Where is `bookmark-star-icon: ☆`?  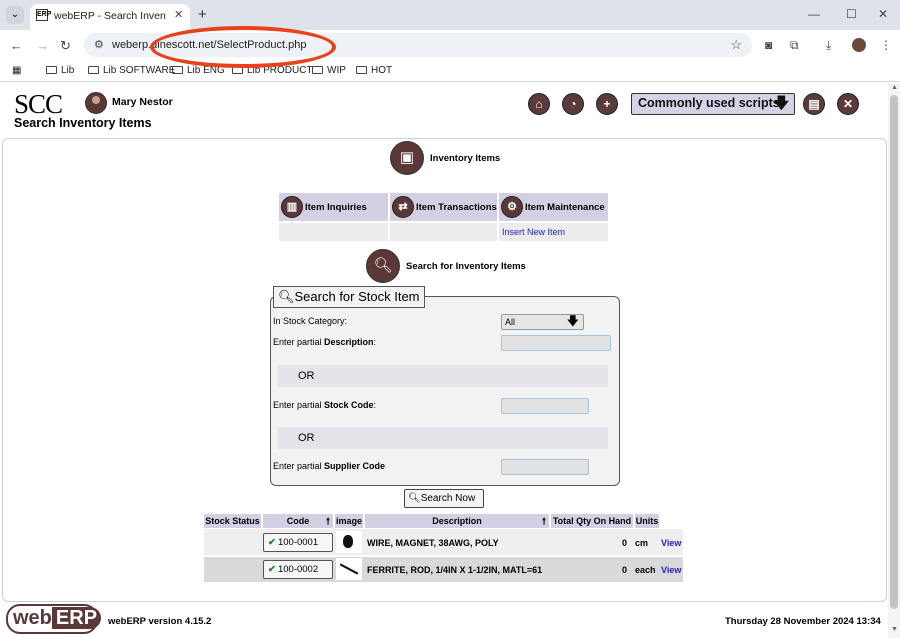 bookmark-star-icon: ☆ is located at coordinates (736, 45).